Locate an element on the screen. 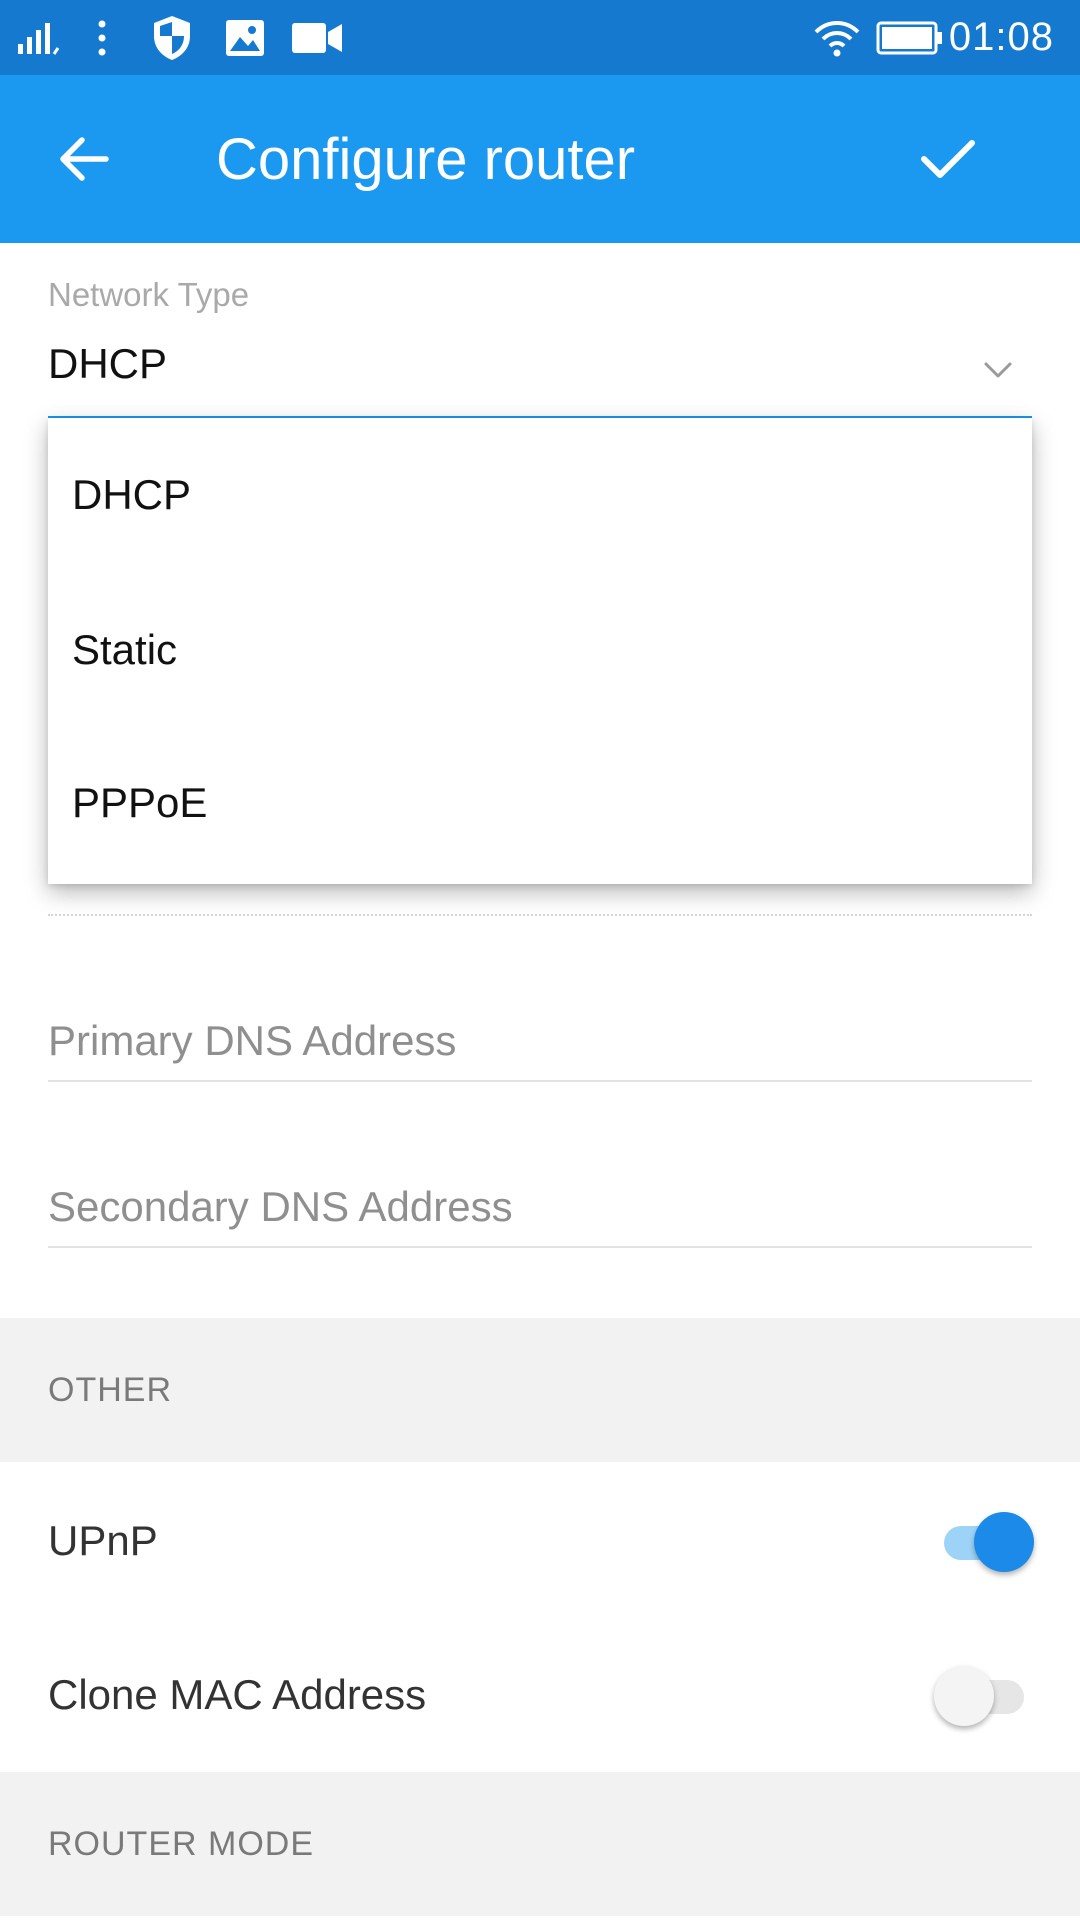 The width and height of the screenshot is (1080, 1920). dropdown-option-dhcp: DHCP is located at coordinates (540, 495).